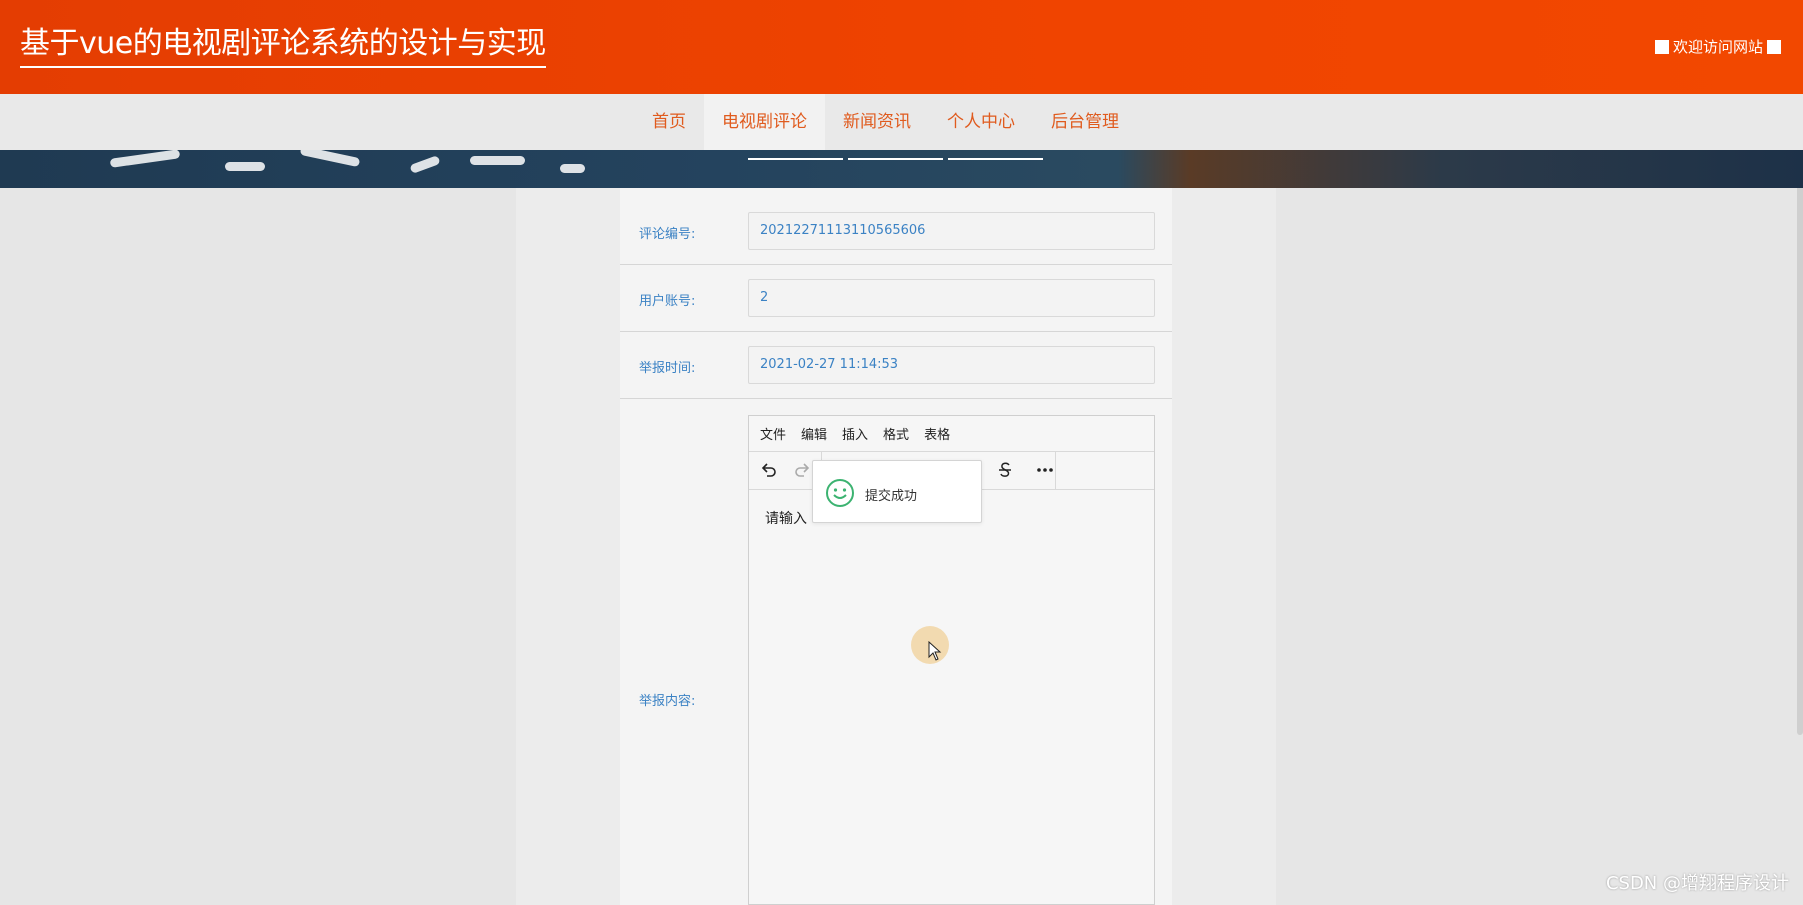  What do you see at coordinates (814, 433) in the screenshot?
I see `menu-edit: 编辑` at bounding box center [814, 433].